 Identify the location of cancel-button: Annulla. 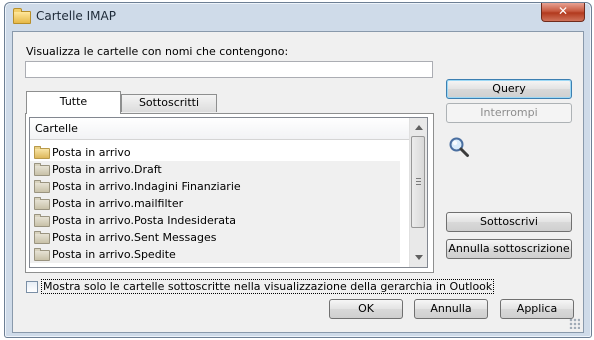
(451, 309).